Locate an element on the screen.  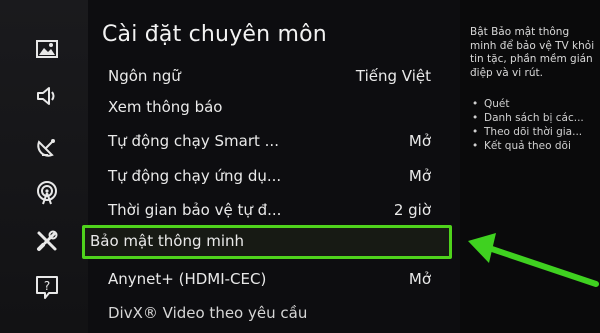
menu-item-auto-protection-time: Thời gian bảo vệ tự đ... 2 giờ is located at coordinates (274, 211).